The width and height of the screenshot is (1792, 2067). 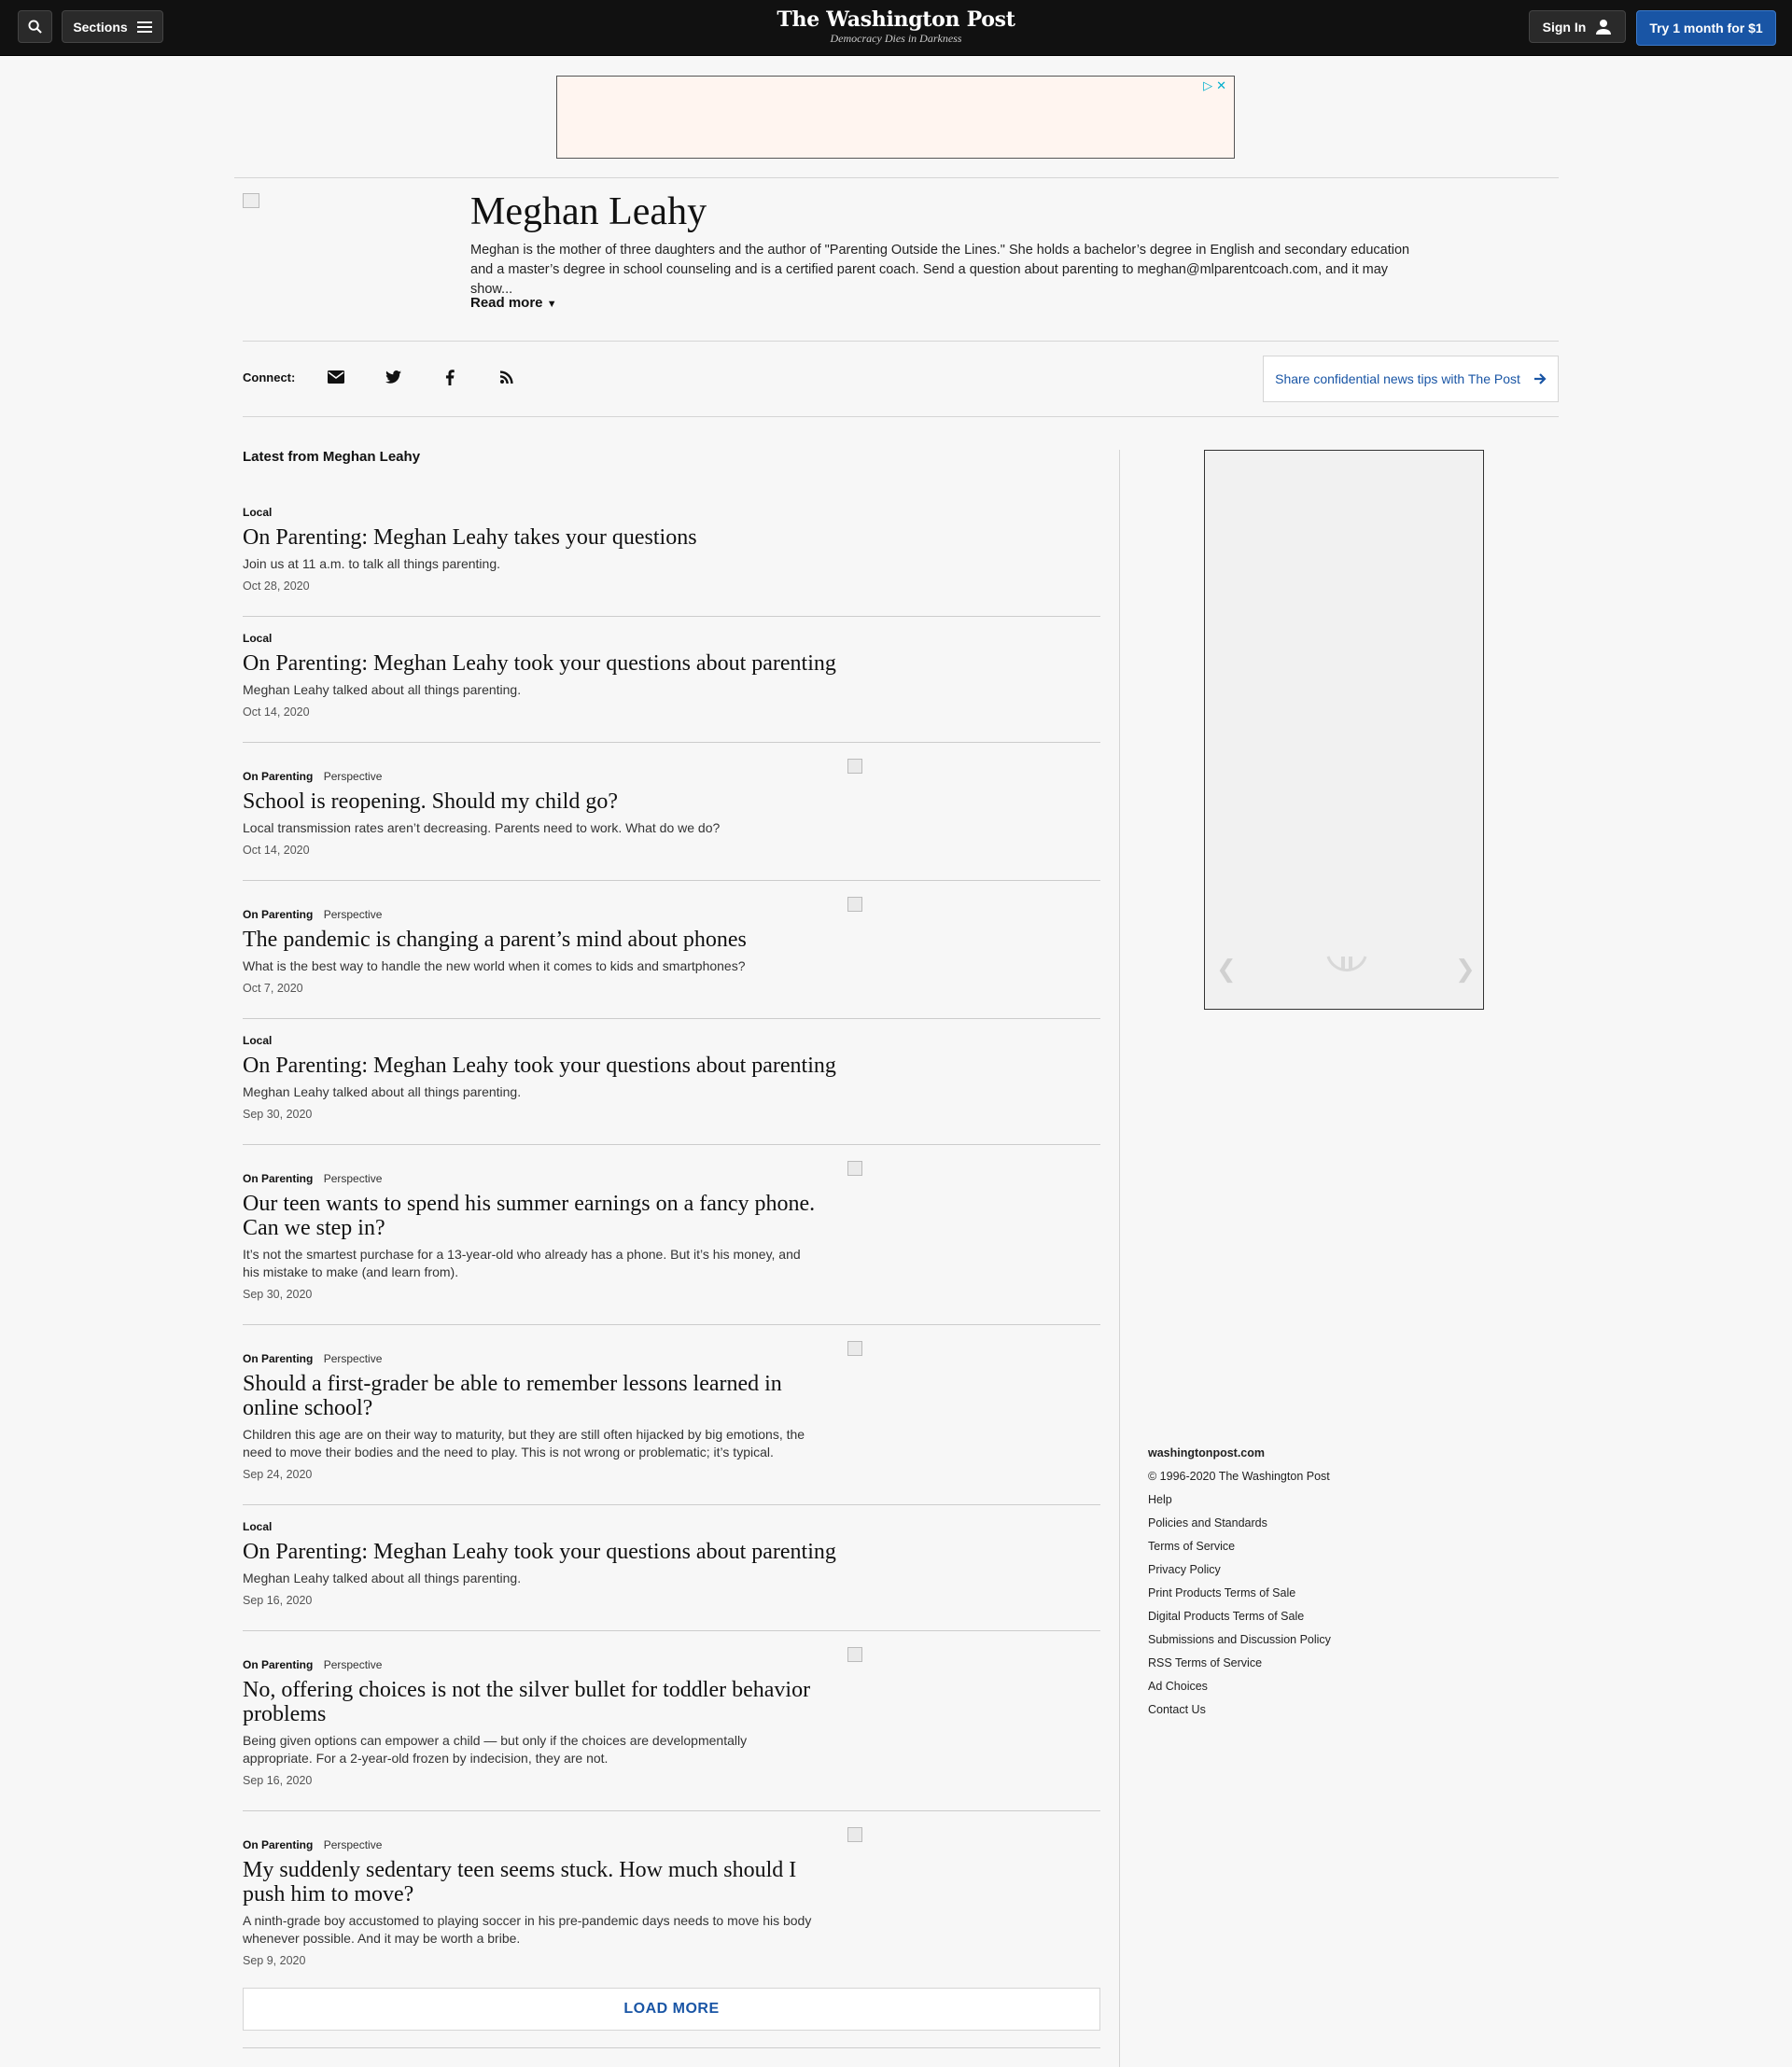 What do you see at coordinates (336, 377) in the screenshot?
I see `email-icon` at bounding box center [336, 377].